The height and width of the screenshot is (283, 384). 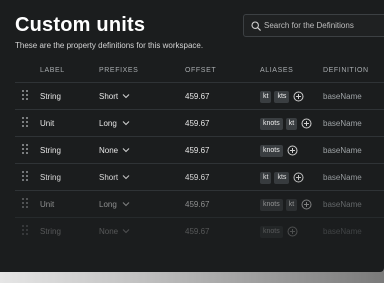 What do you see at coordinates (324, 25) in the screenshot?
I see `search-input` at bounding box center [324, 25].